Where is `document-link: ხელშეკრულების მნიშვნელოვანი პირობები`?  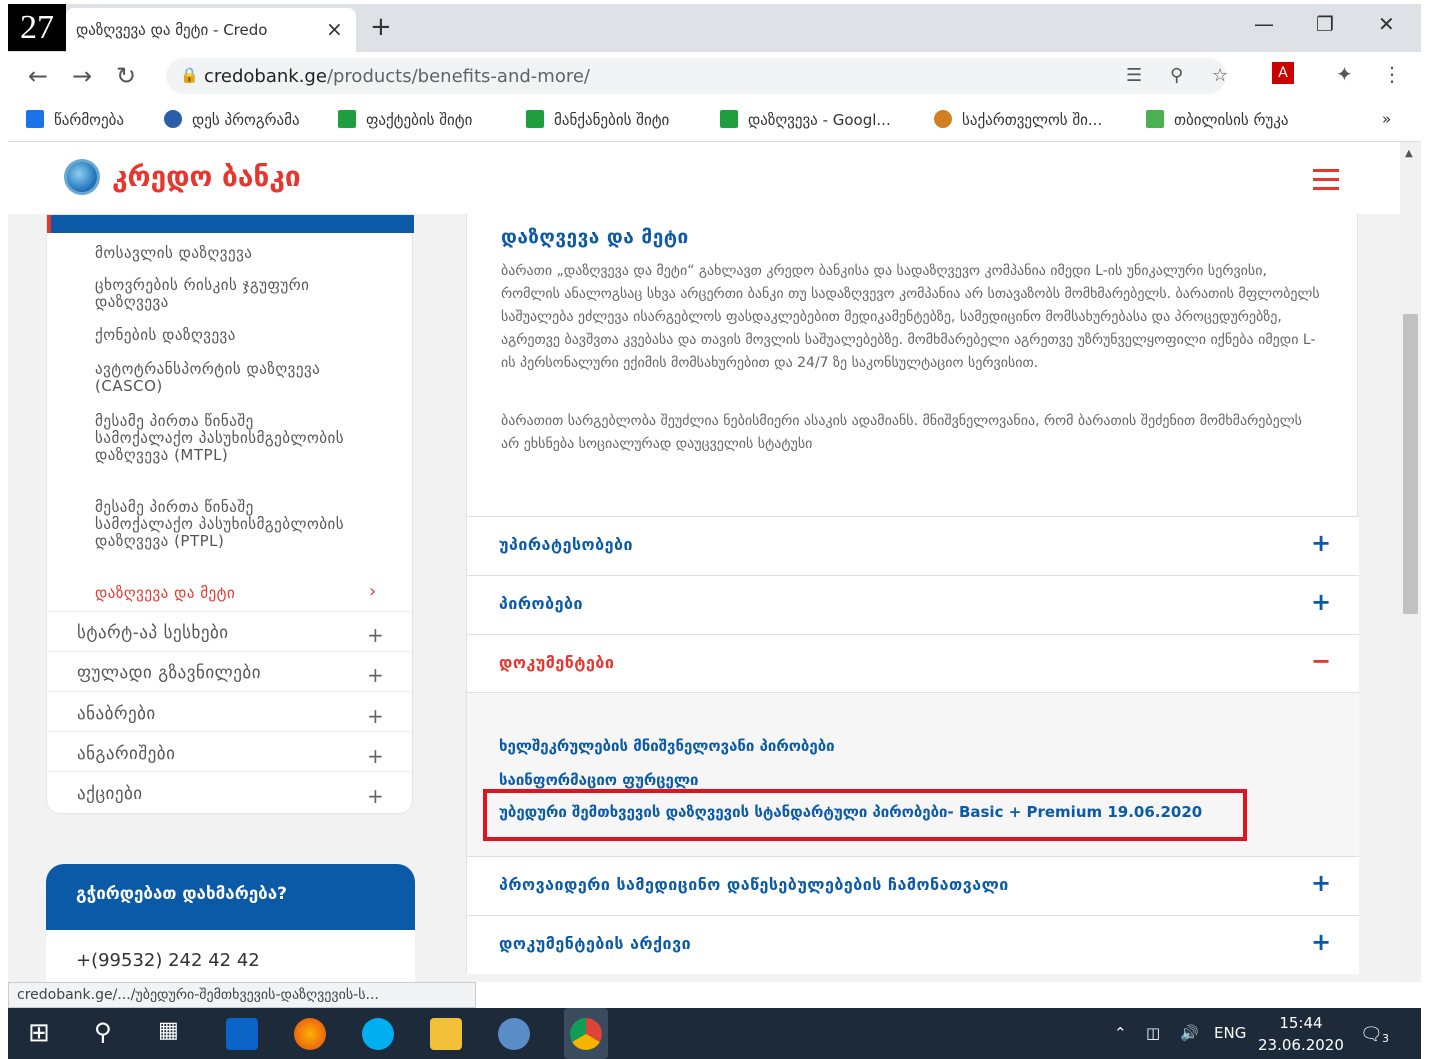 document-link: ხელშეკრულების მნიშვნელოვანი პირობები is located at coordinates (667, 746).